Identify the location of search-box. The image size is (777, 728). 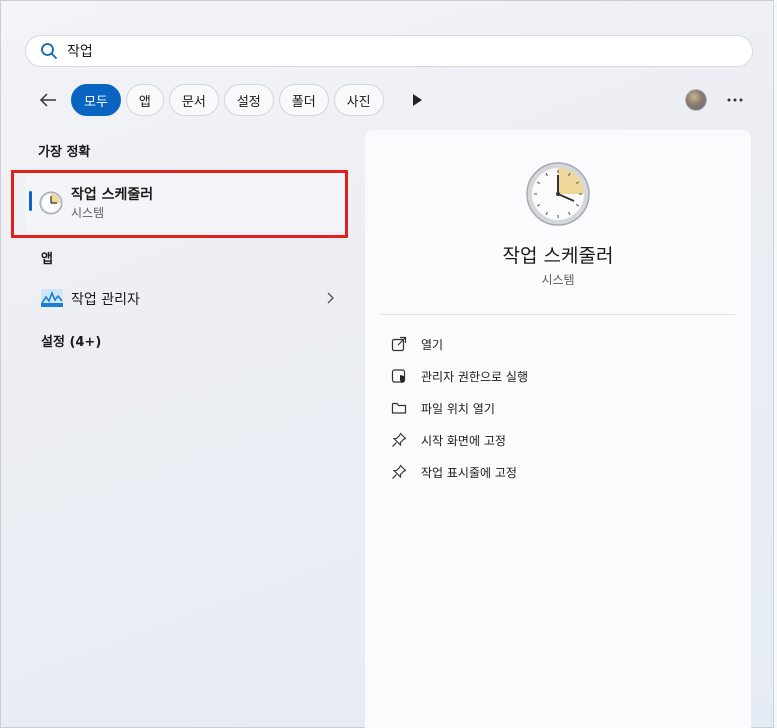
(389, 51).